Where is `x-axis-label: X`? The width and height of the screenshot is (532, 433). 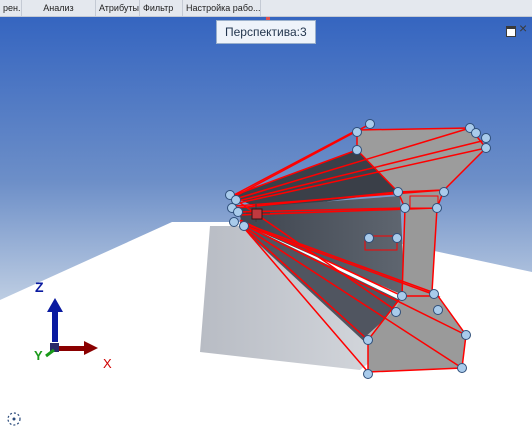 x-axis-label: X is located at coordinates (107, 363).